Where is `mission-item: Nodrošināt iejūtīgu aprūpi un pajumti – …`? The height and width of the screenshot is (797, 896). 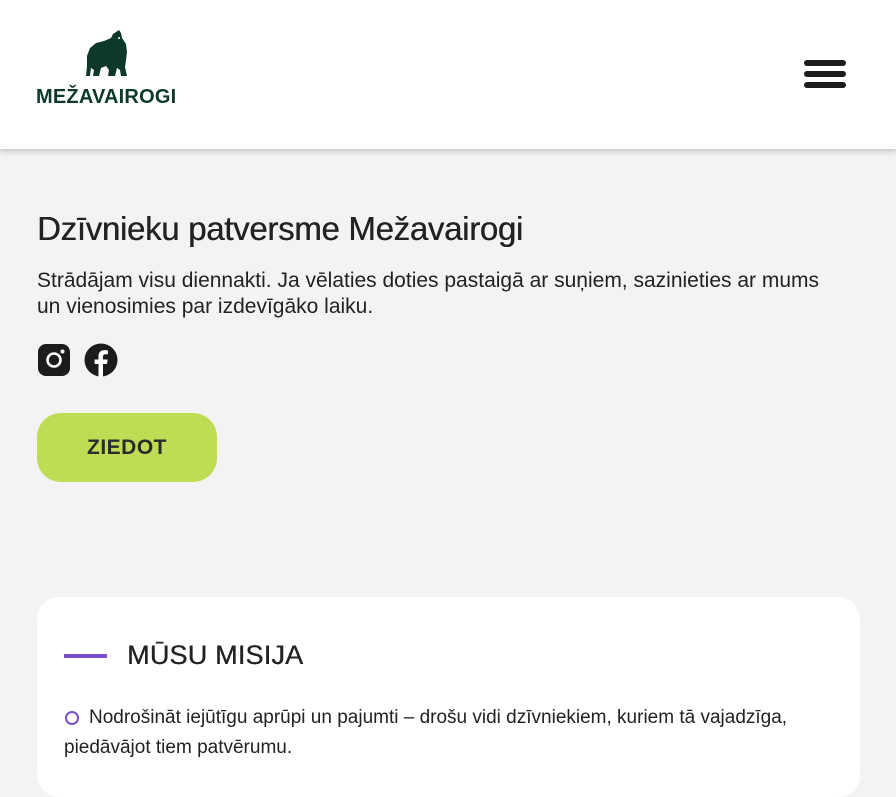
mission-item: Nodrošināt iejūtīgu aprūpi un pajumti – … is located at coordinates (426, 732).